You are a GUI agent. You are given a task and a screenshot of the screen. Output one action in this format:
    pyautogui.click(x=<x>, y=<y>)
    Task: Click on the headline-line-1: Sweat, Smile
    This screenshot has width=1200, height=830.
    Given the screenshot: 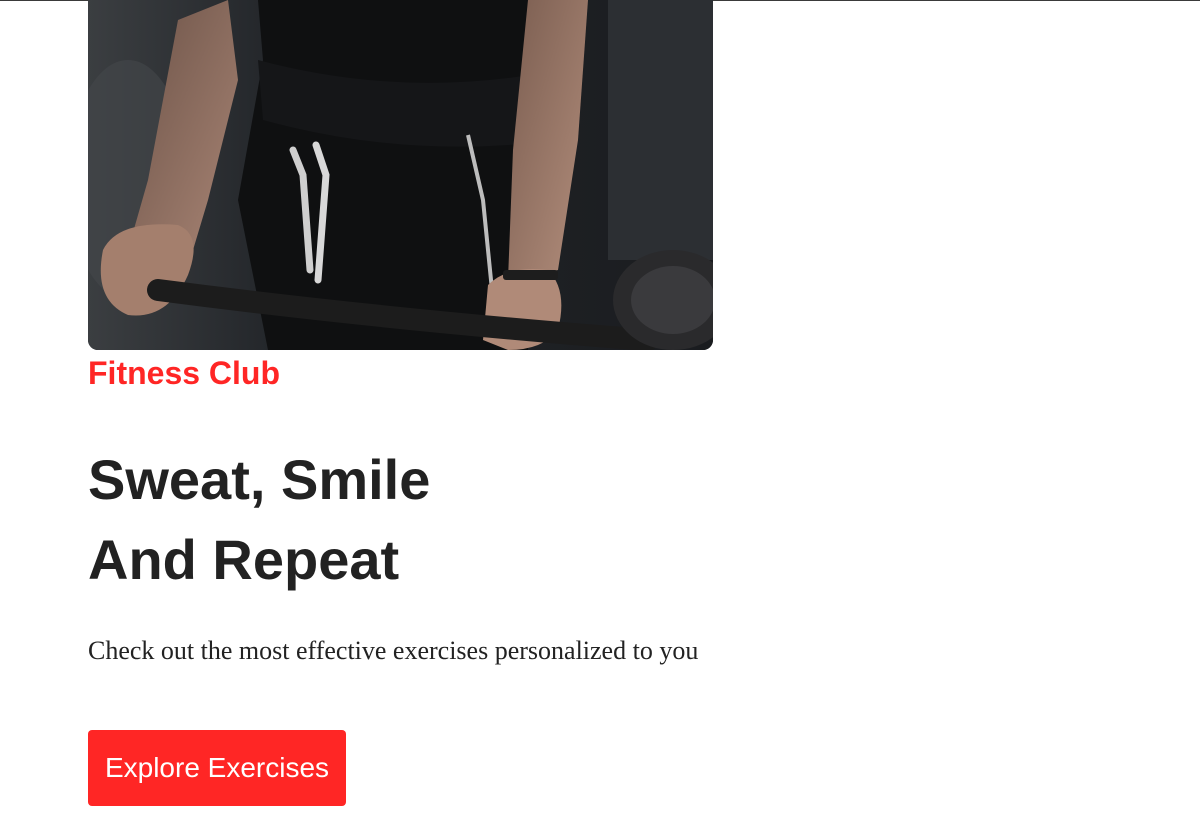 What is the action you would take?
    pyautogui.click(x=259, y=479)
    